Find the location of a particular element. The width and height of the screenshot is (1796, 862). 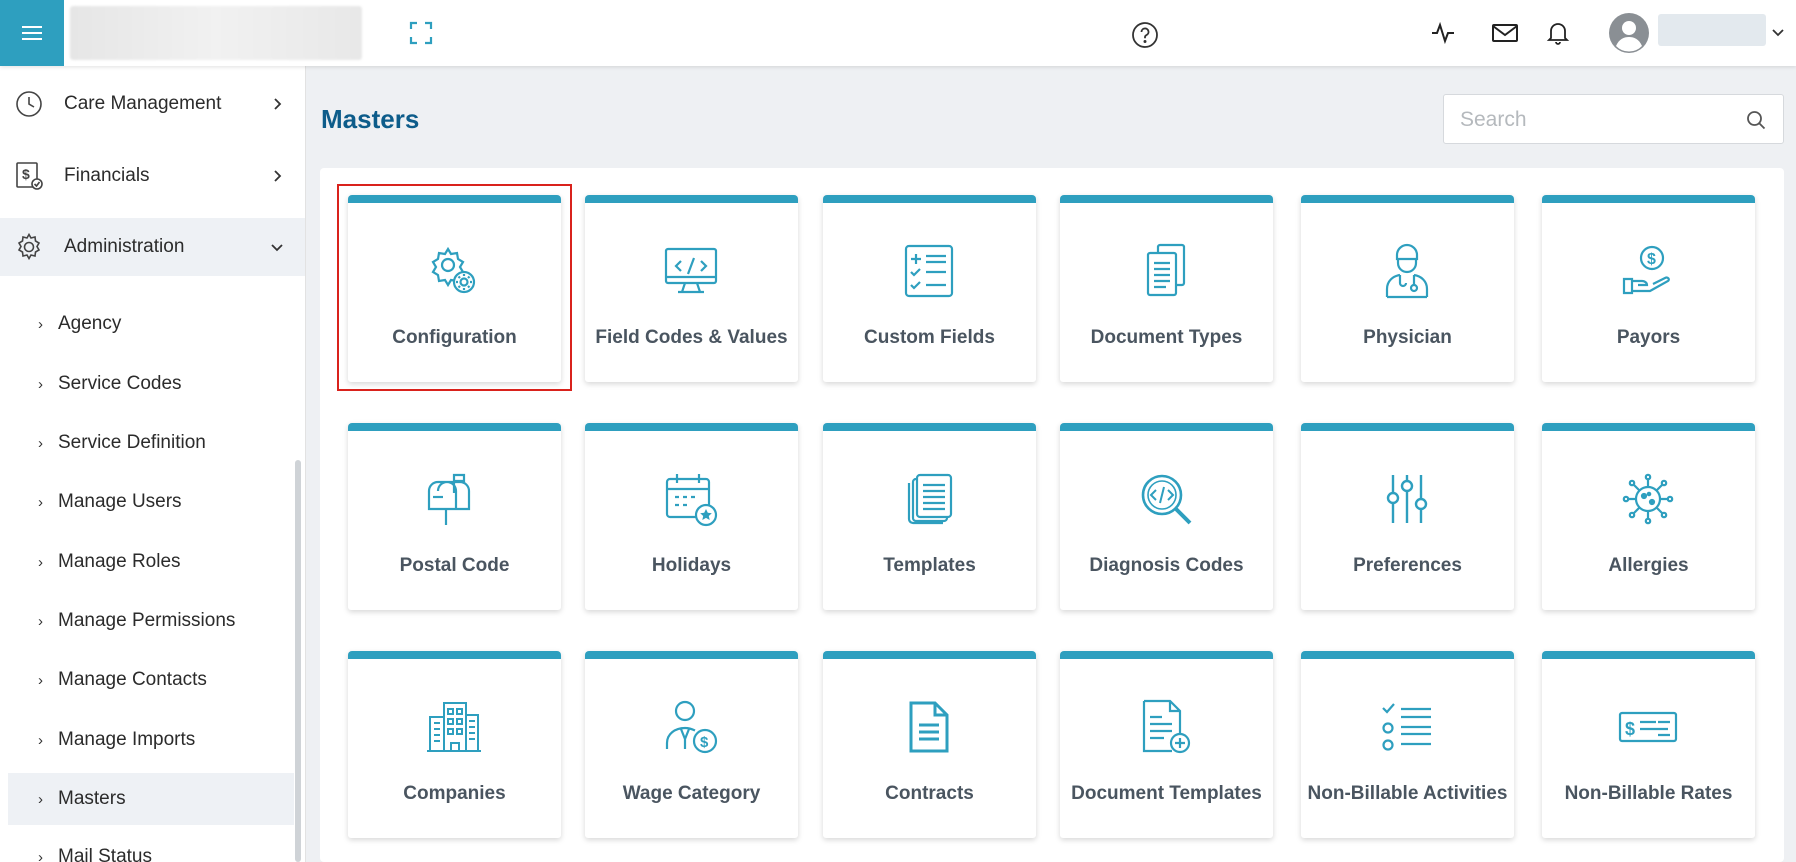

person-dollar-icon: $ is located at coordinates (691, 727).